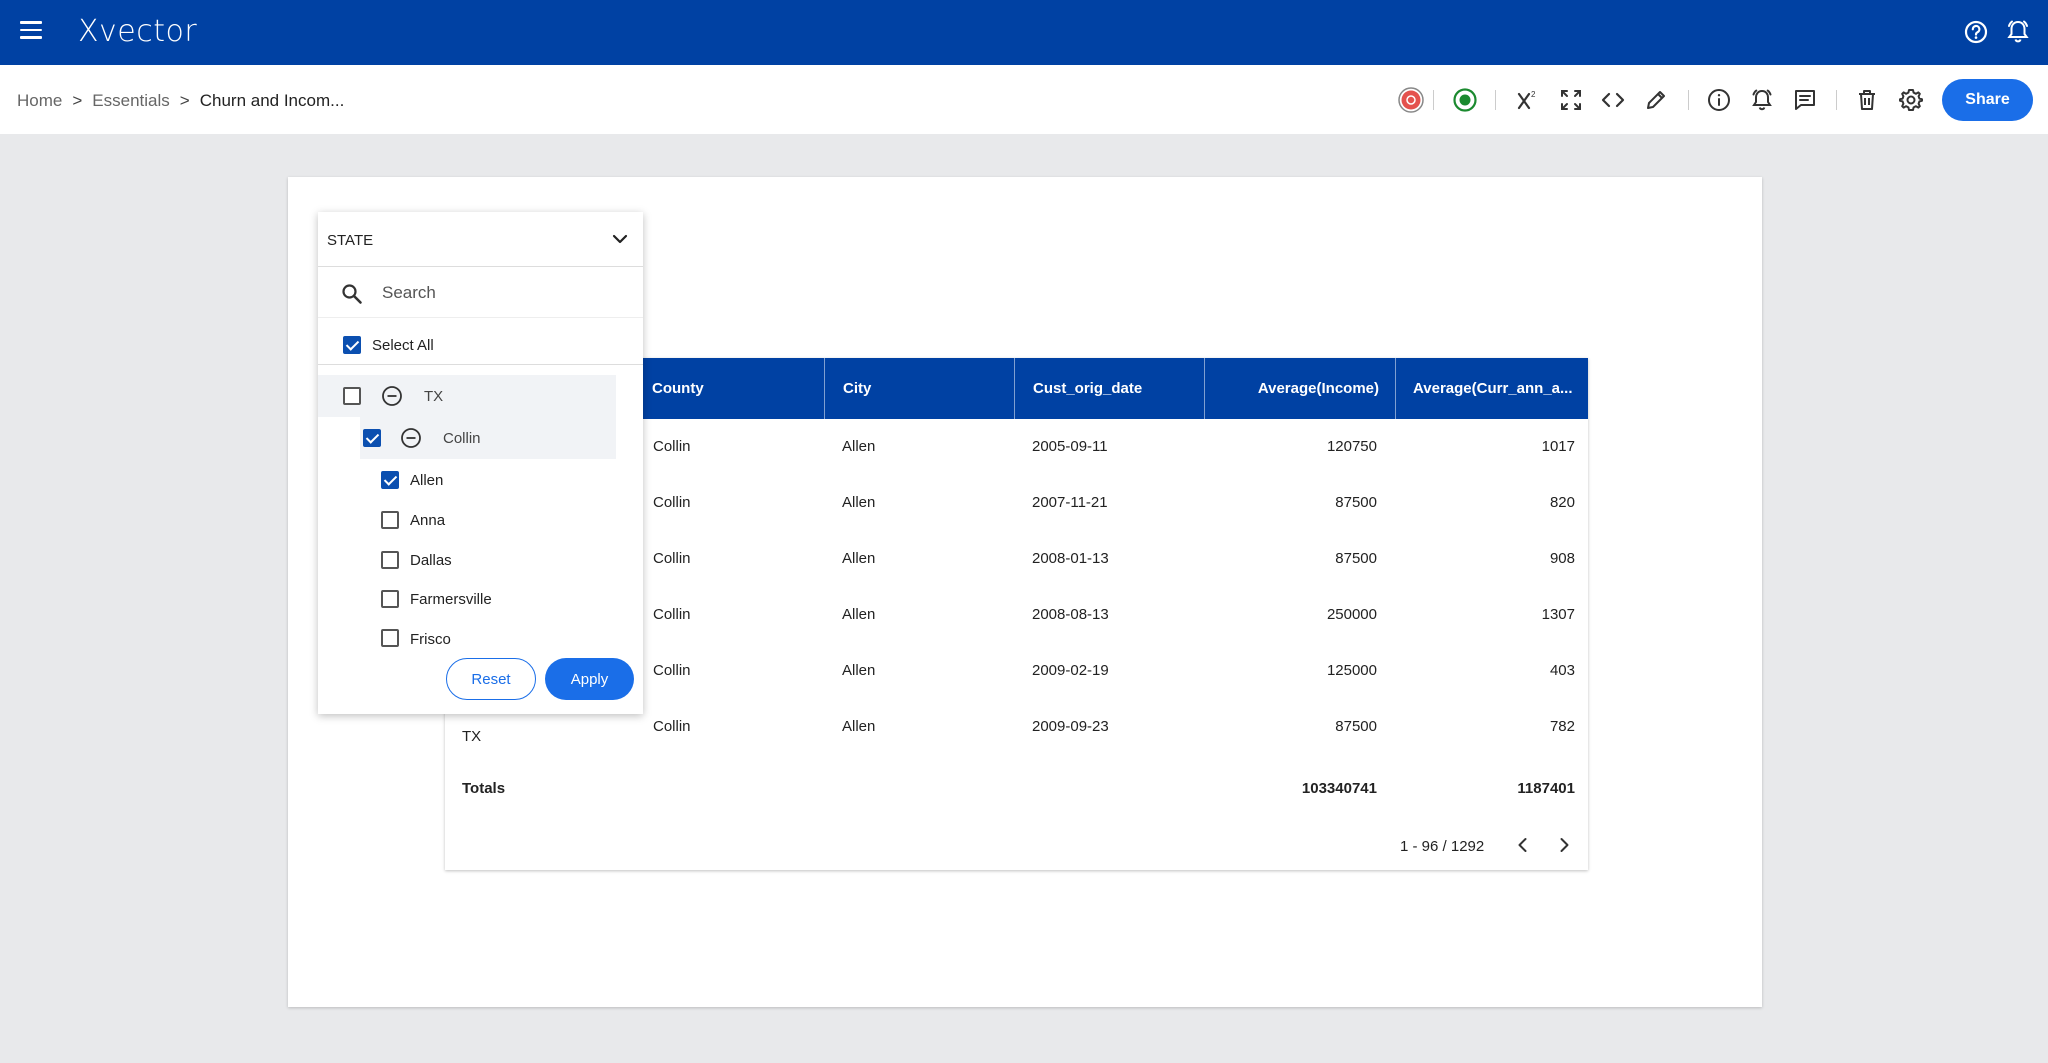 This screenshot has width=2048, height=1063. What do you see at coordinates (390, 638) in the screenshot?
I see `city-frisco-checkbox` at bounding box center [390, 638].